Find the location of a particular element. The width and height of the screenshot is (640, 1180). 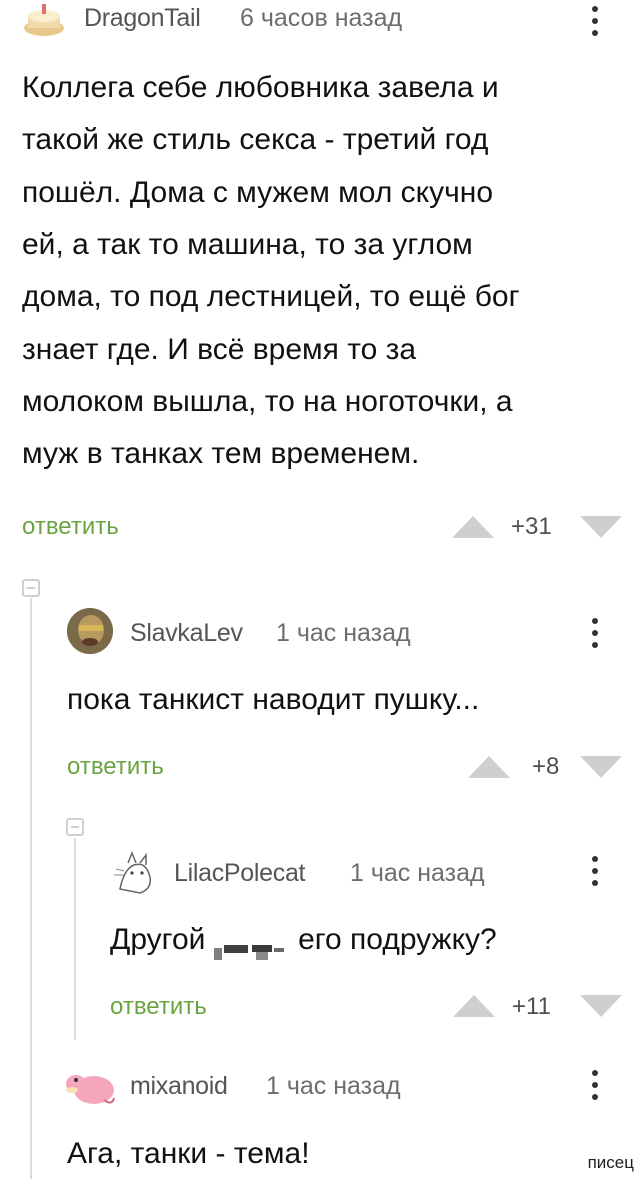

avatar-dragontail is located at coordinates (44, 20).